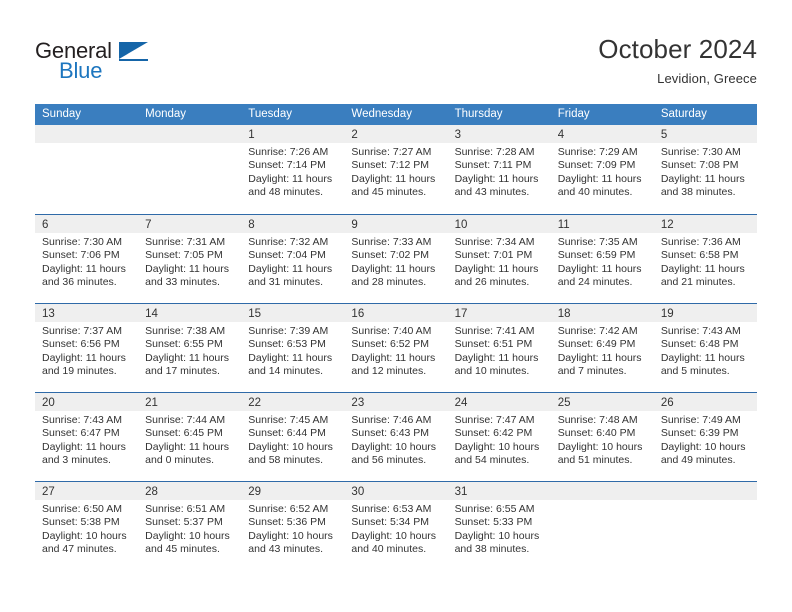 The width and height of the screenshot is (792, 612). I want to click on day-number: 8, so click(251, 225).